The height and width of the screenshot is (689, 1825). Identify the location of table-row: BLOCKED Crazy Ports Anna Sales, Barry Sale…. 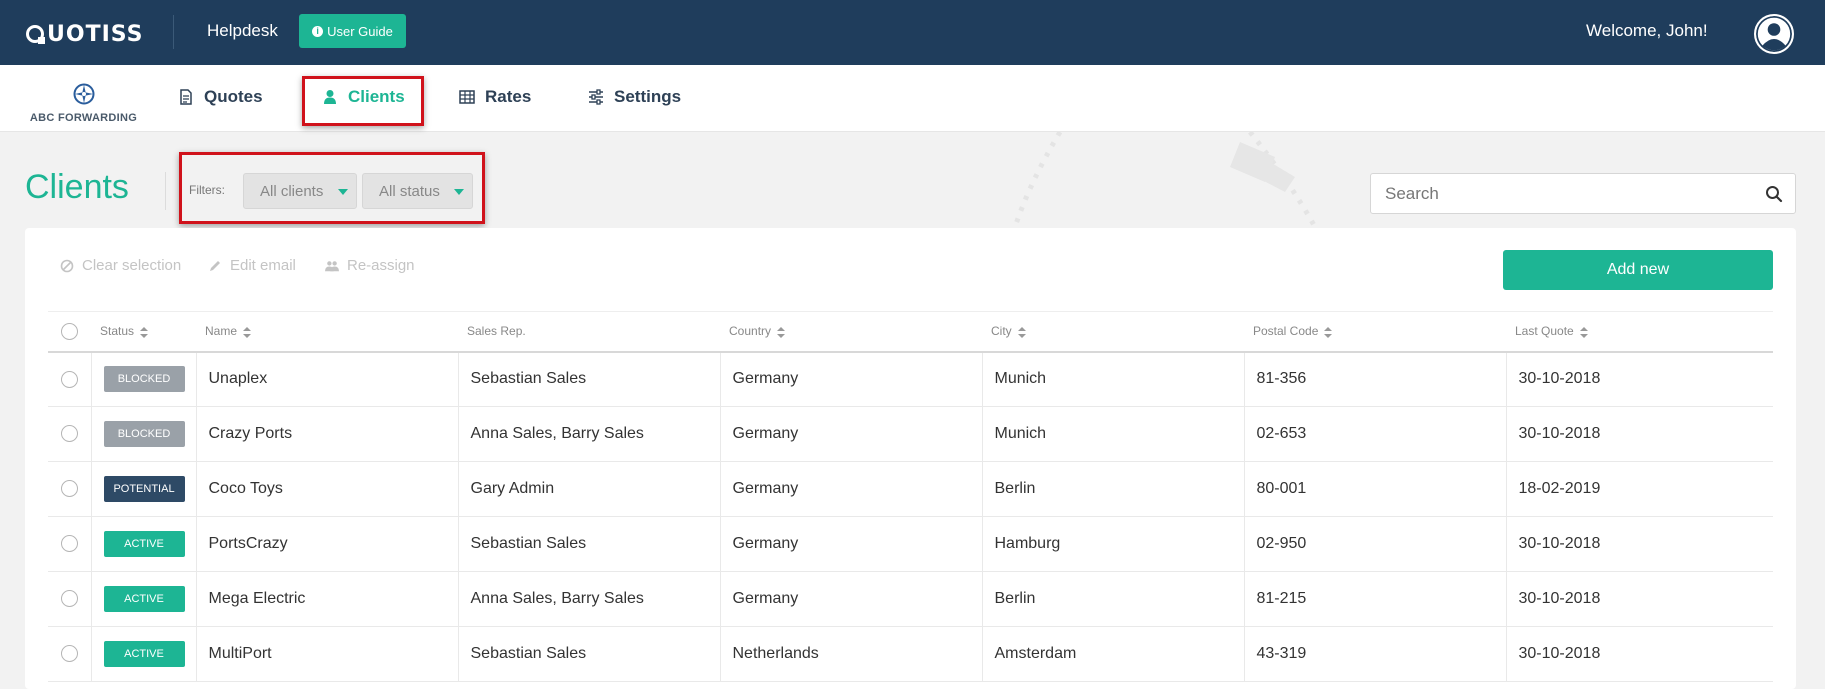
(910, 434).